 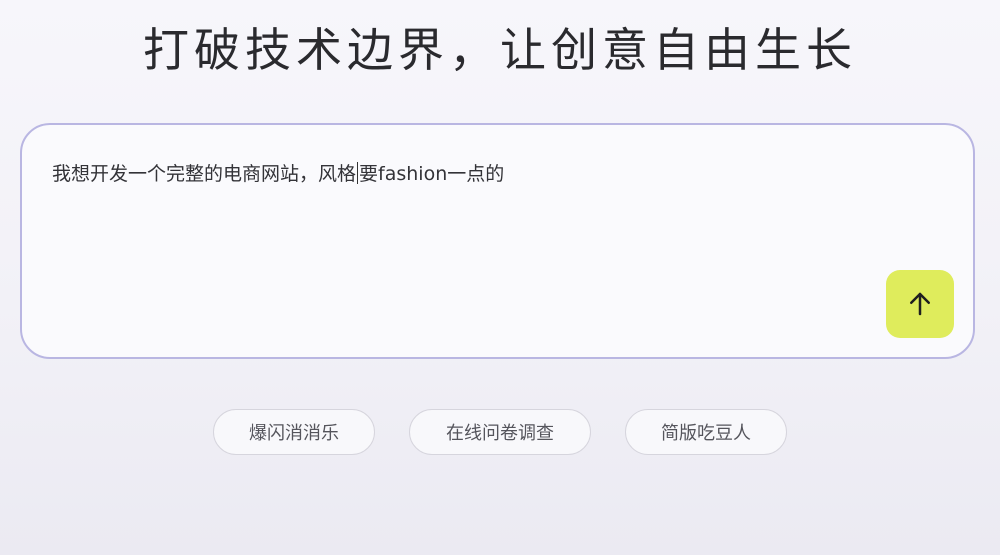 I want to click on arrow-up-icon, so click(x=920, y=304).